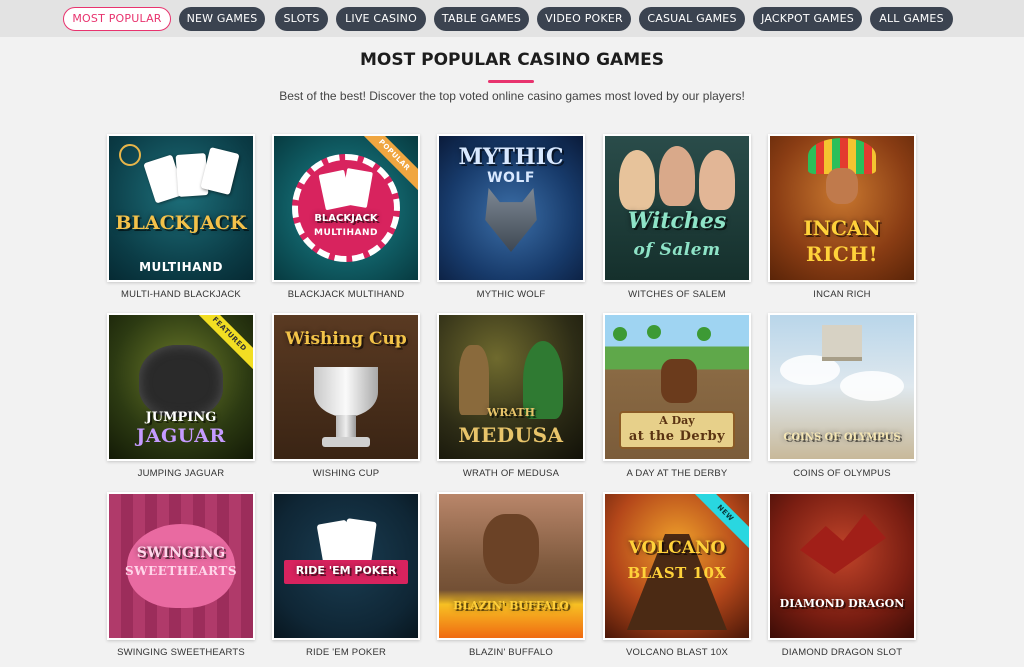  Describe the element at coordinates (481, 19) in the screenshot. I see `tab-table-games: TABLE GAMES` at that location.